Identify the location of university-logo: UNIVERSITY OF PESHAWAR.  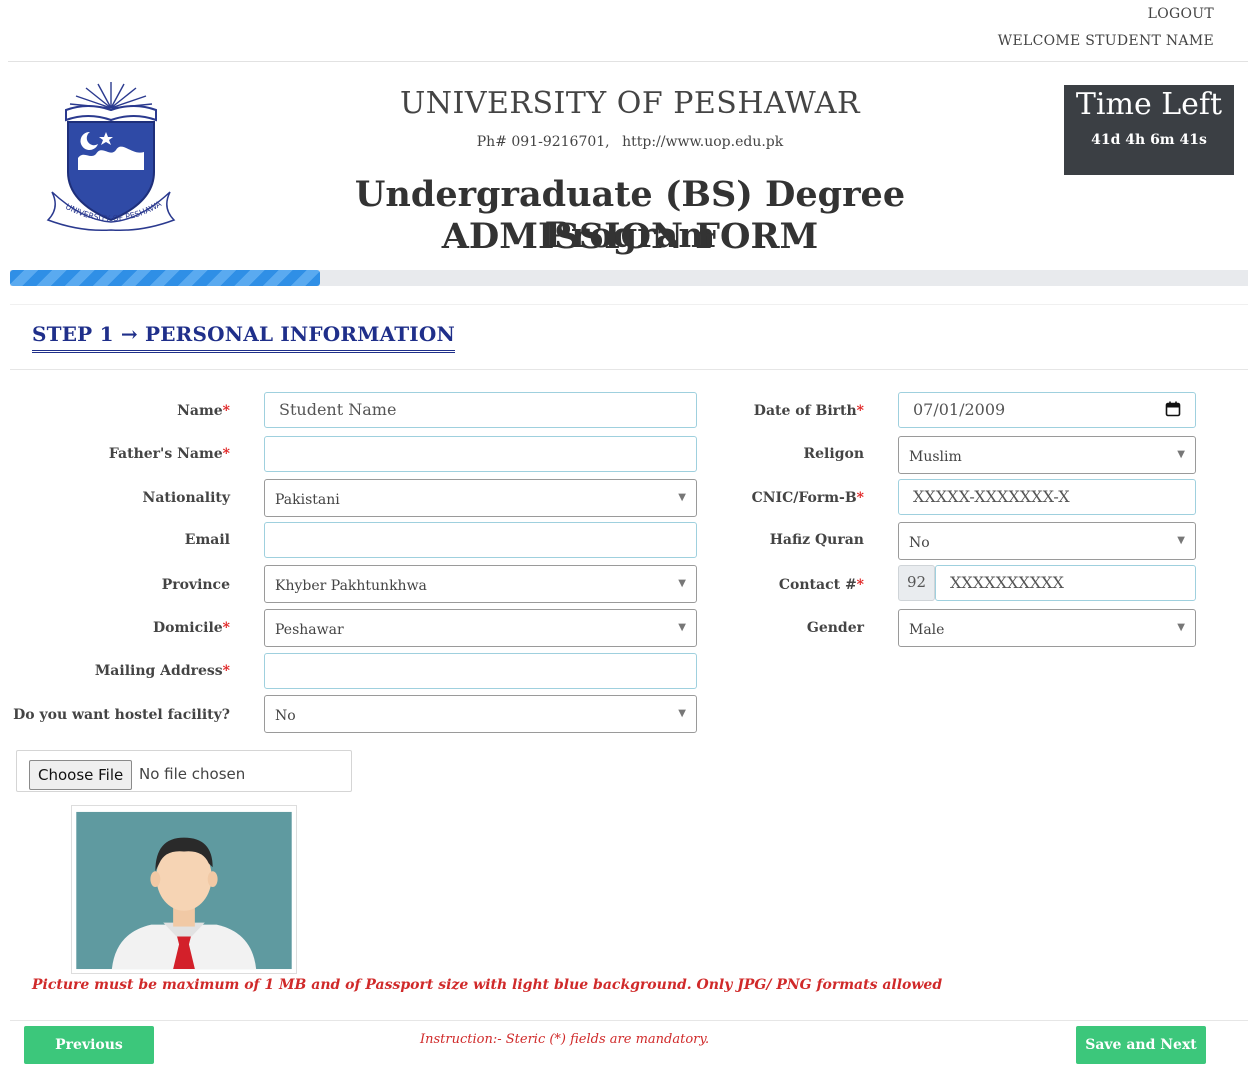
(108, 156).